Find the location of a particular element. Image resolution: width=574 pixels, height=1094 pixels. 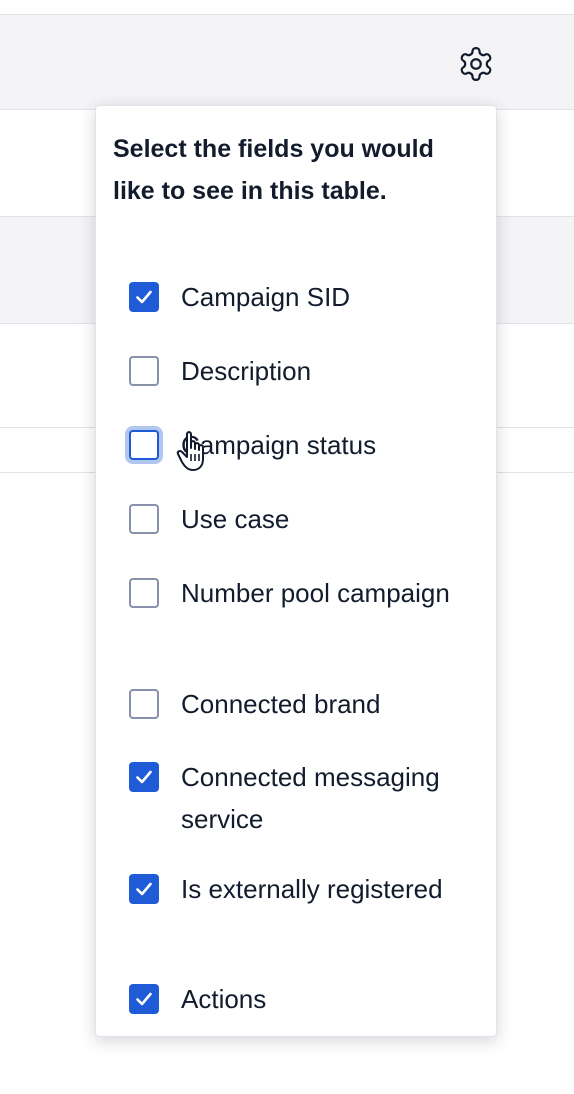

field-label: Actions is located at coordinates (224, 999).